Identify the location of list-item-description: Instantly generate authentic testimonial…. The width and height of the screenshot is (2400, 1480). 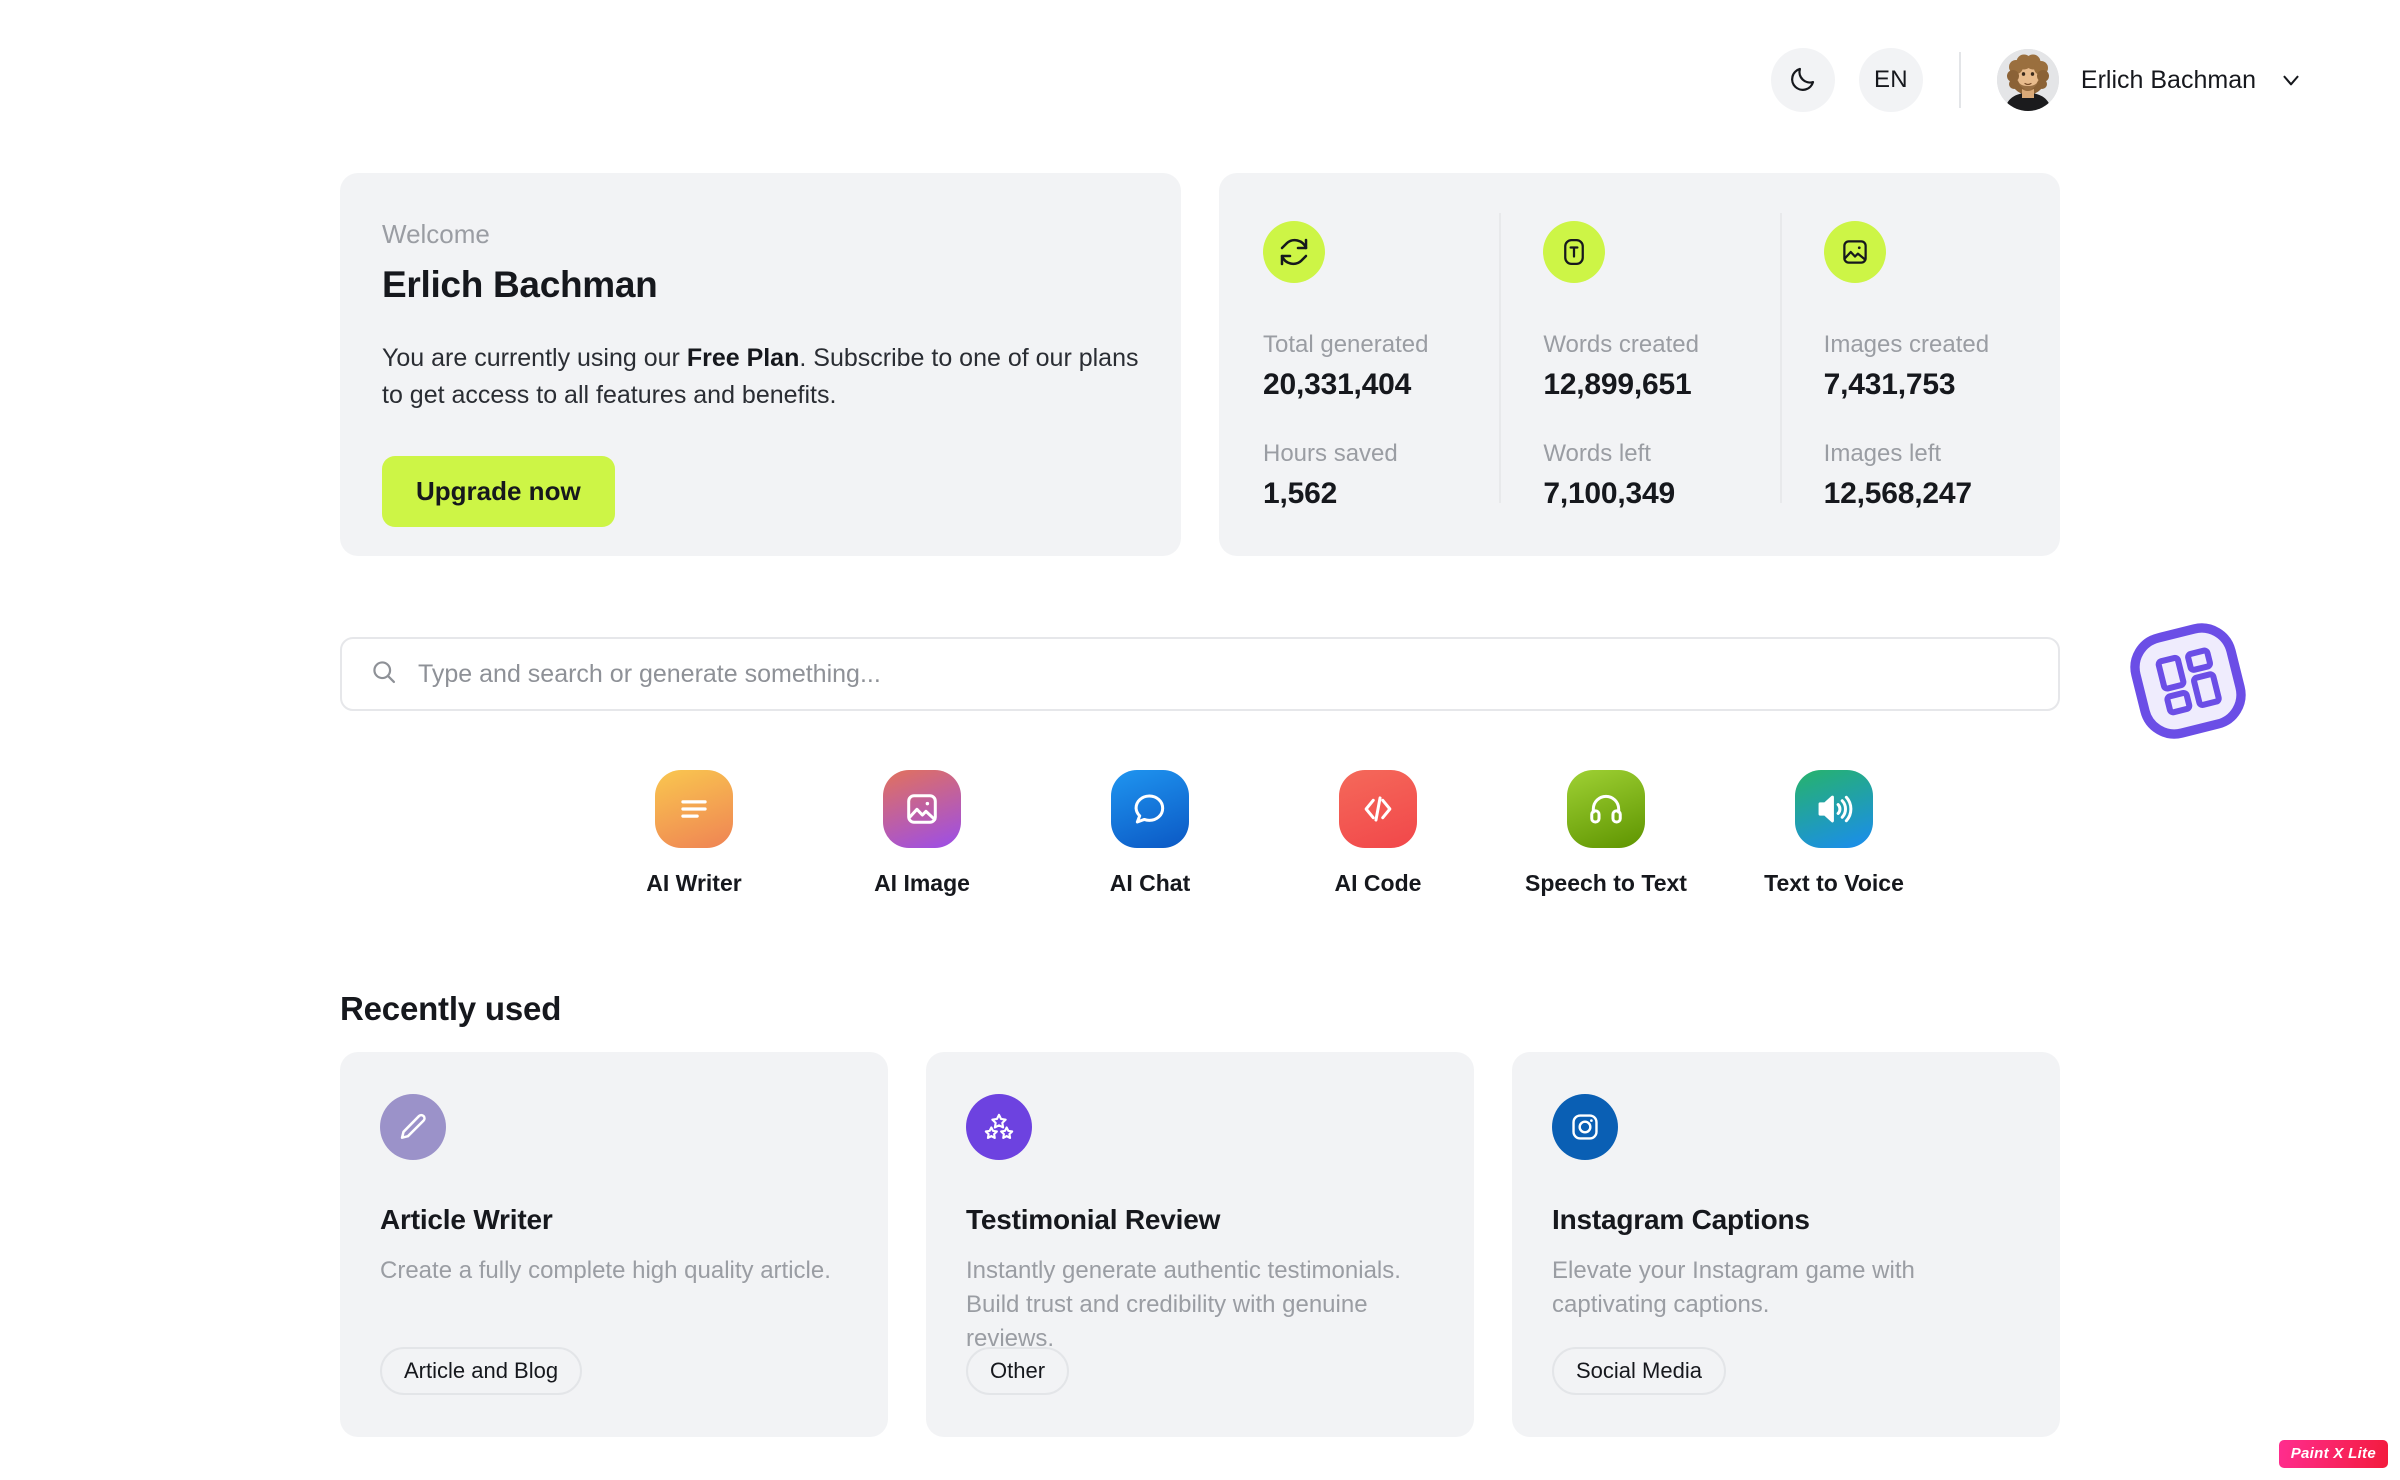
(1183, 1305).